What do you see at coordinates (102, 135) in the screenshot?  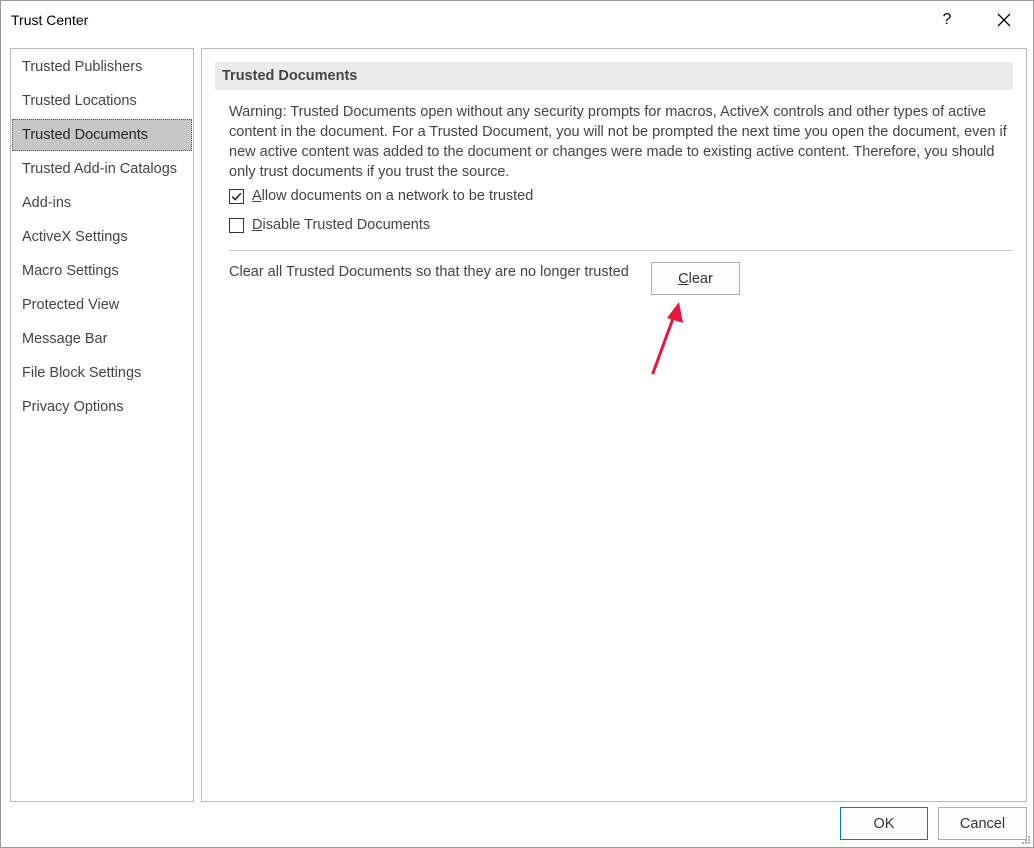 I see `sidebar-item-trusted-documents: Trusted Documents` at bounding box center [102, 135].